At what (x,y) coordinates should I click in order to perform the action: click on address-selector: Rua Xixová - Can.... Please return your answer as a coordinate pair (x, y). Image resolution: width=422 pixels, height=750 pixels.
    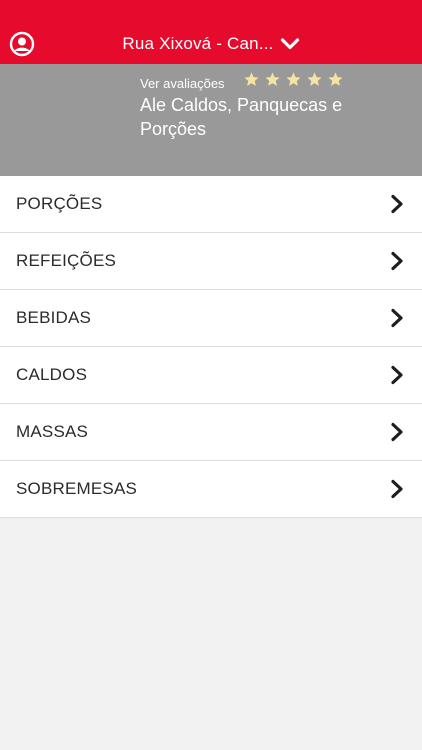
    Looking at the image, I should click on (211, 44).